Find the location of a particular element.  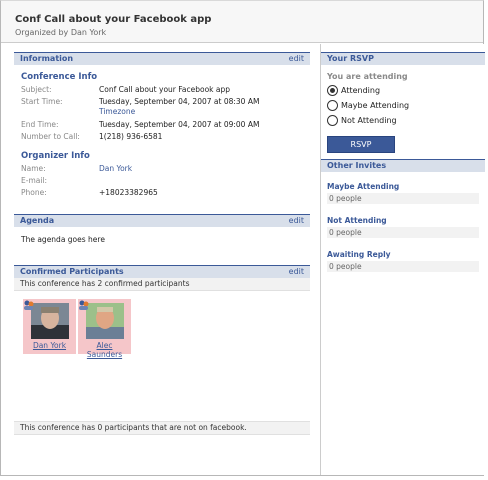

radio-maybe-attending: Maybe Attending is located at coordinates (403, 107).